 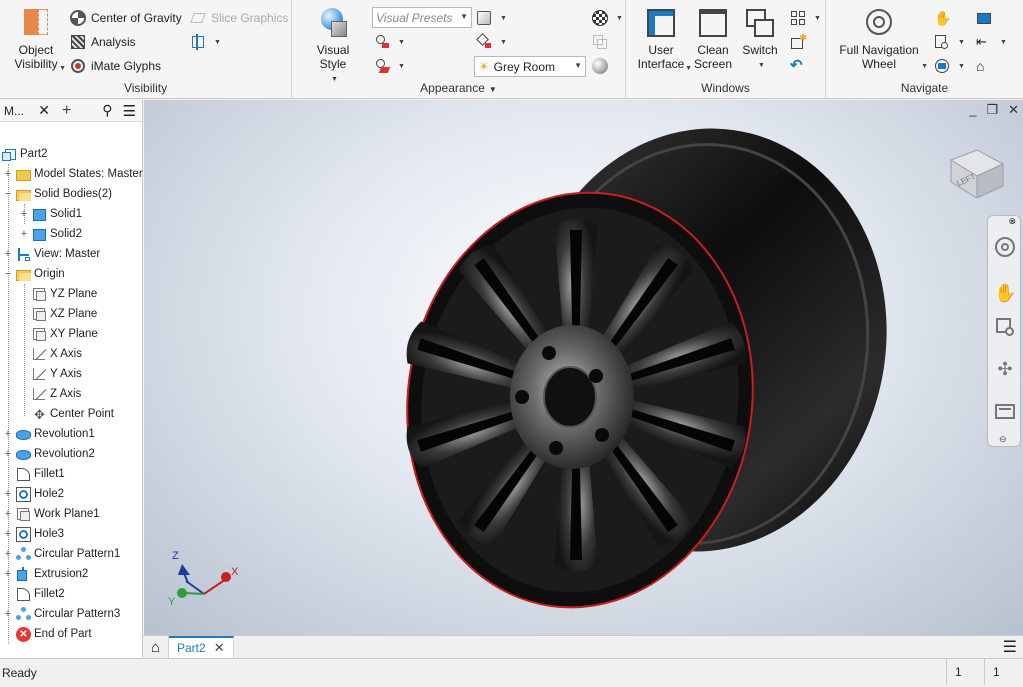 I want to click on clean-screen-button: Clean Screen, so click(x=713, y=39).